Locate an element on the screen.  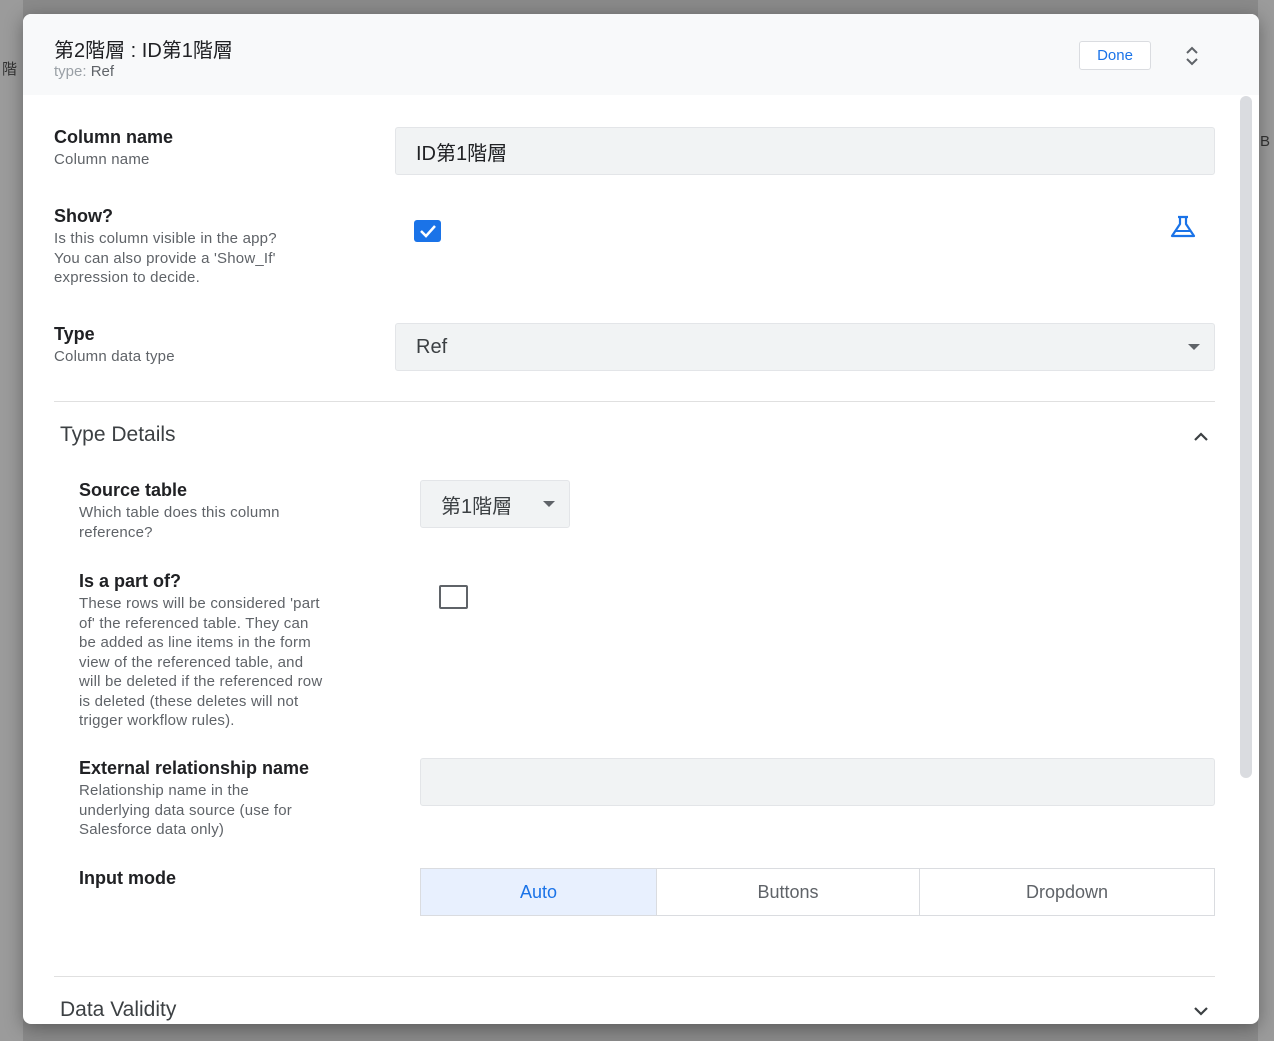
column-name-input: ID第1階層 is located at coordinates (805, 151).